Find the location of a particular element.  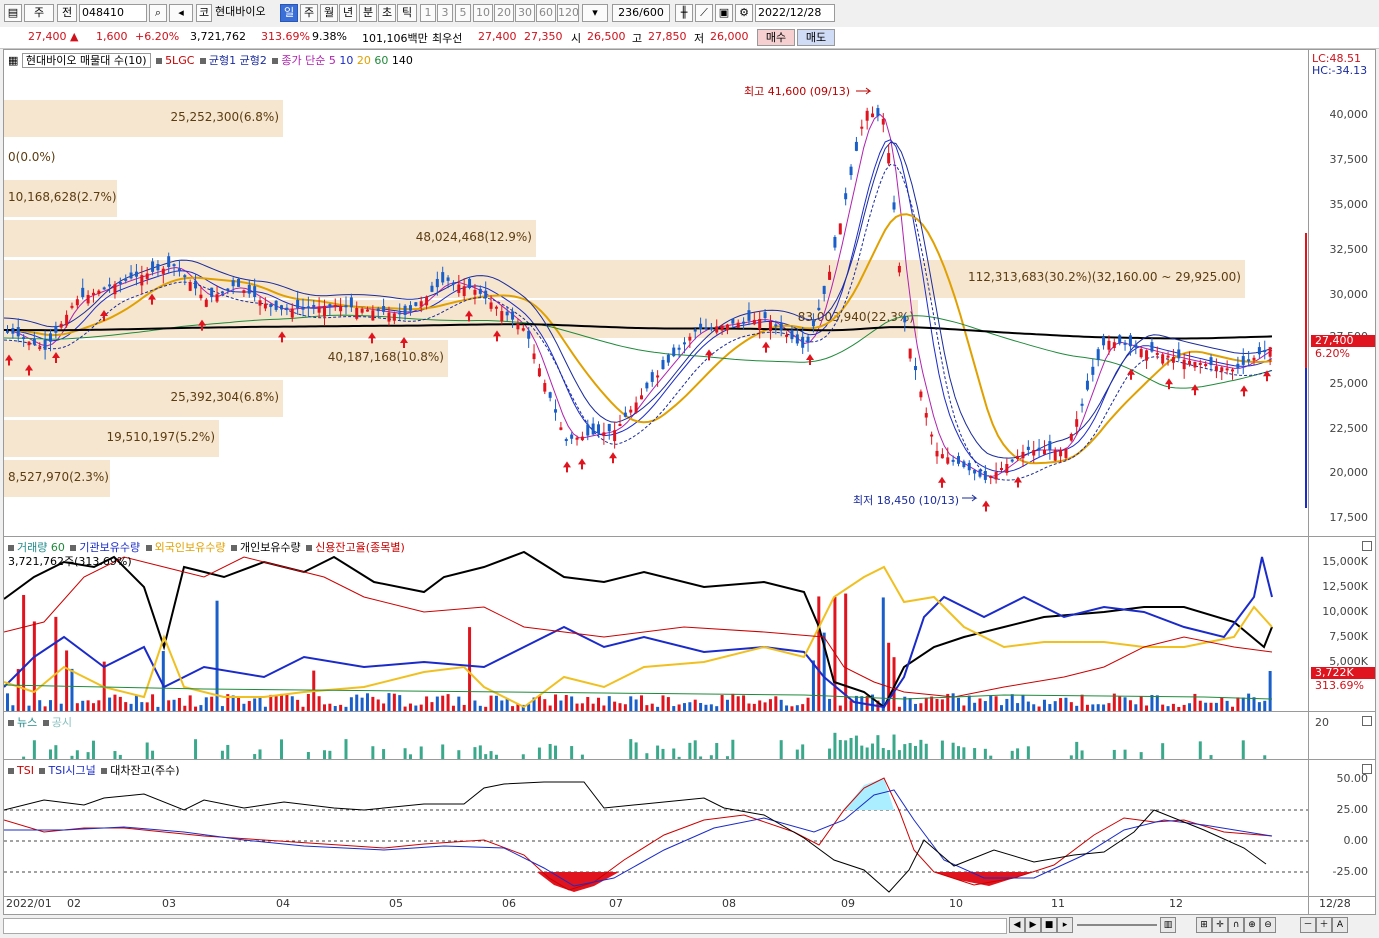

legend-ma5: 종가 단순 5 is located at coordinates (308, 60).